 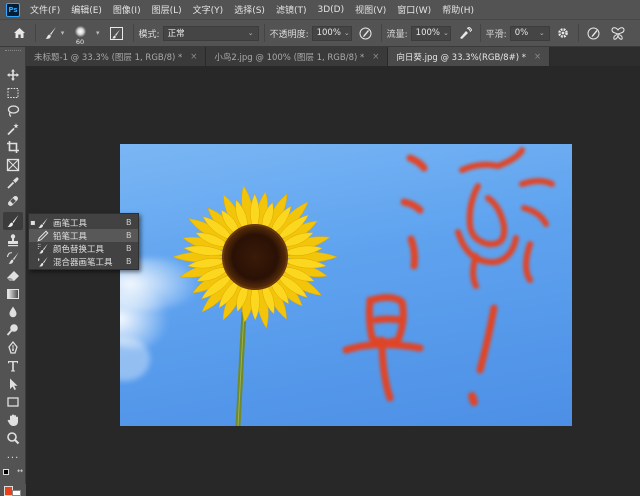 I want to click on pressure-size-button, so click(x=594, y=33).